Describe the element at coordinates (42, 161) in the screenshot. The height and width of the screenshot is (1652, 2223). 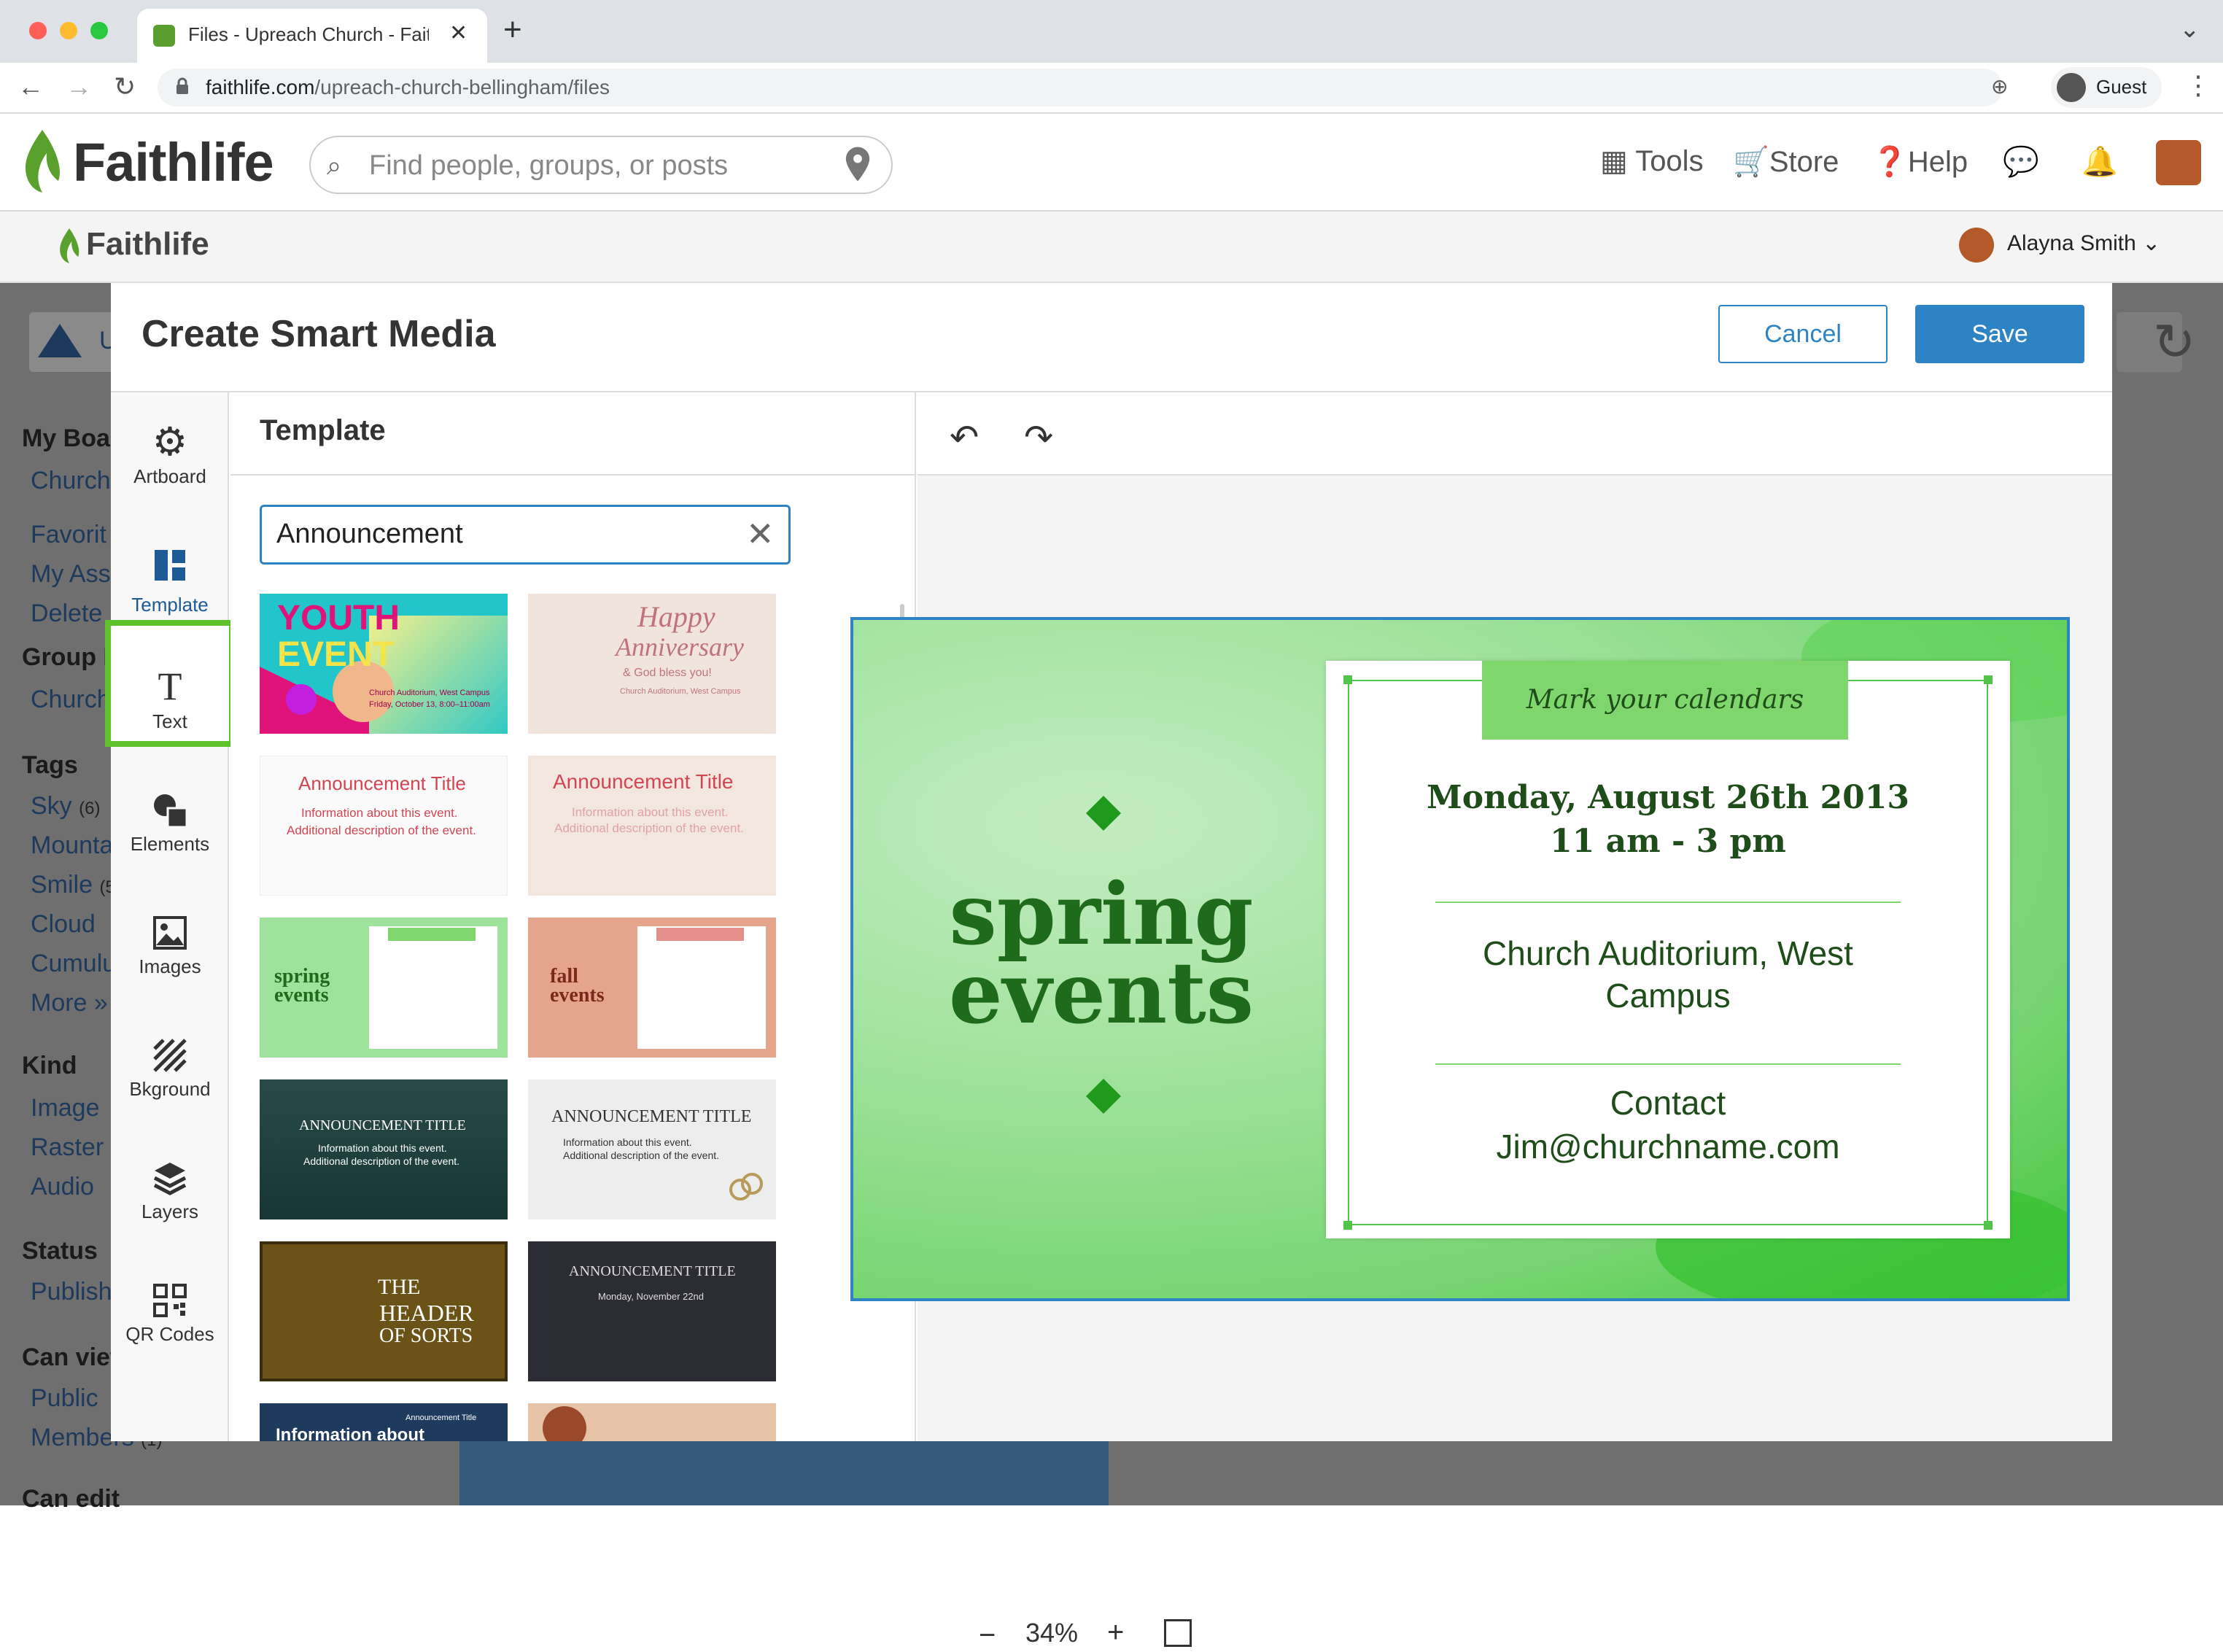
I see `faithlife-flame-icon` at that location.